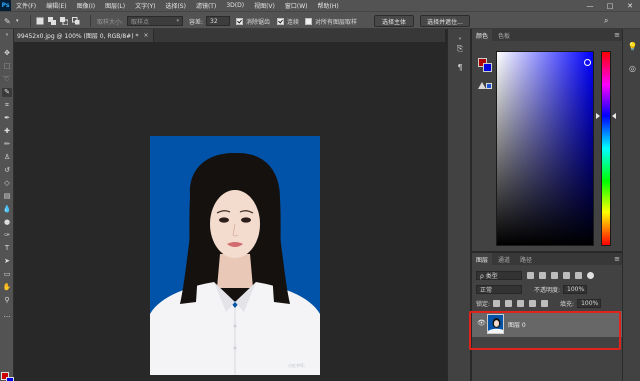 Image resolution: width=640 pixels, height=381 pixels. What do you see at coordinates (460, 67) in the screenshot?
I see `paragraph-icon: ¶` at bounding box center [460, 67].